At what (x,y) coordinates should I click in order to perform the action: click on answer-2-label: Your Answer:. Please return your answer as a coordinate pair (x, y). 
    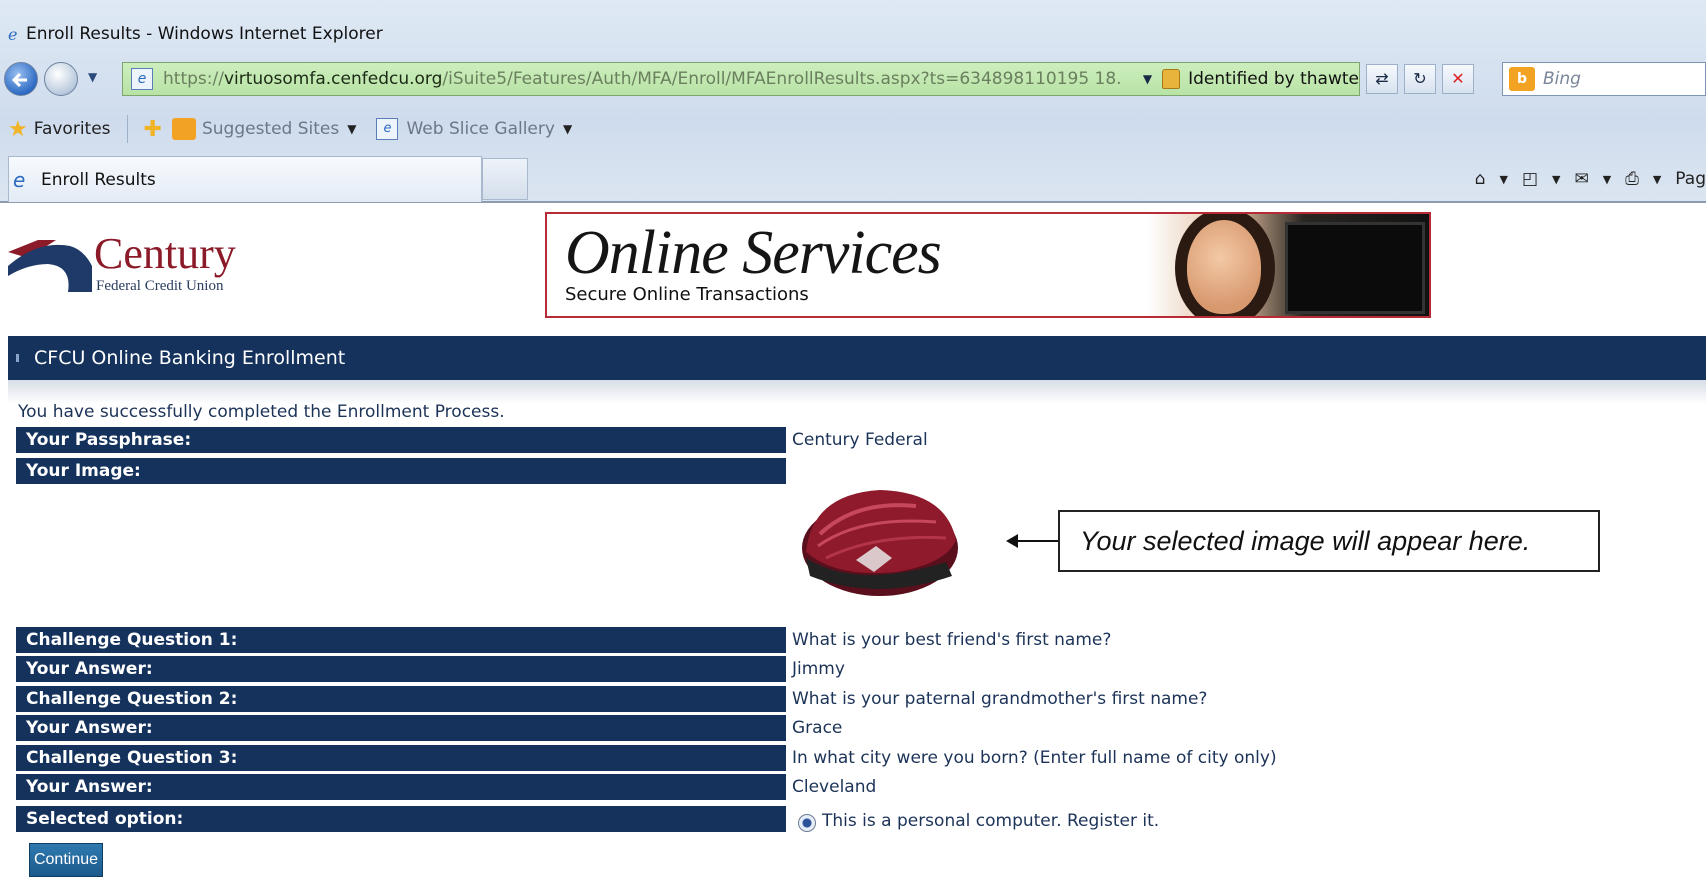
    Looking at the image, I should click on (401, 728).